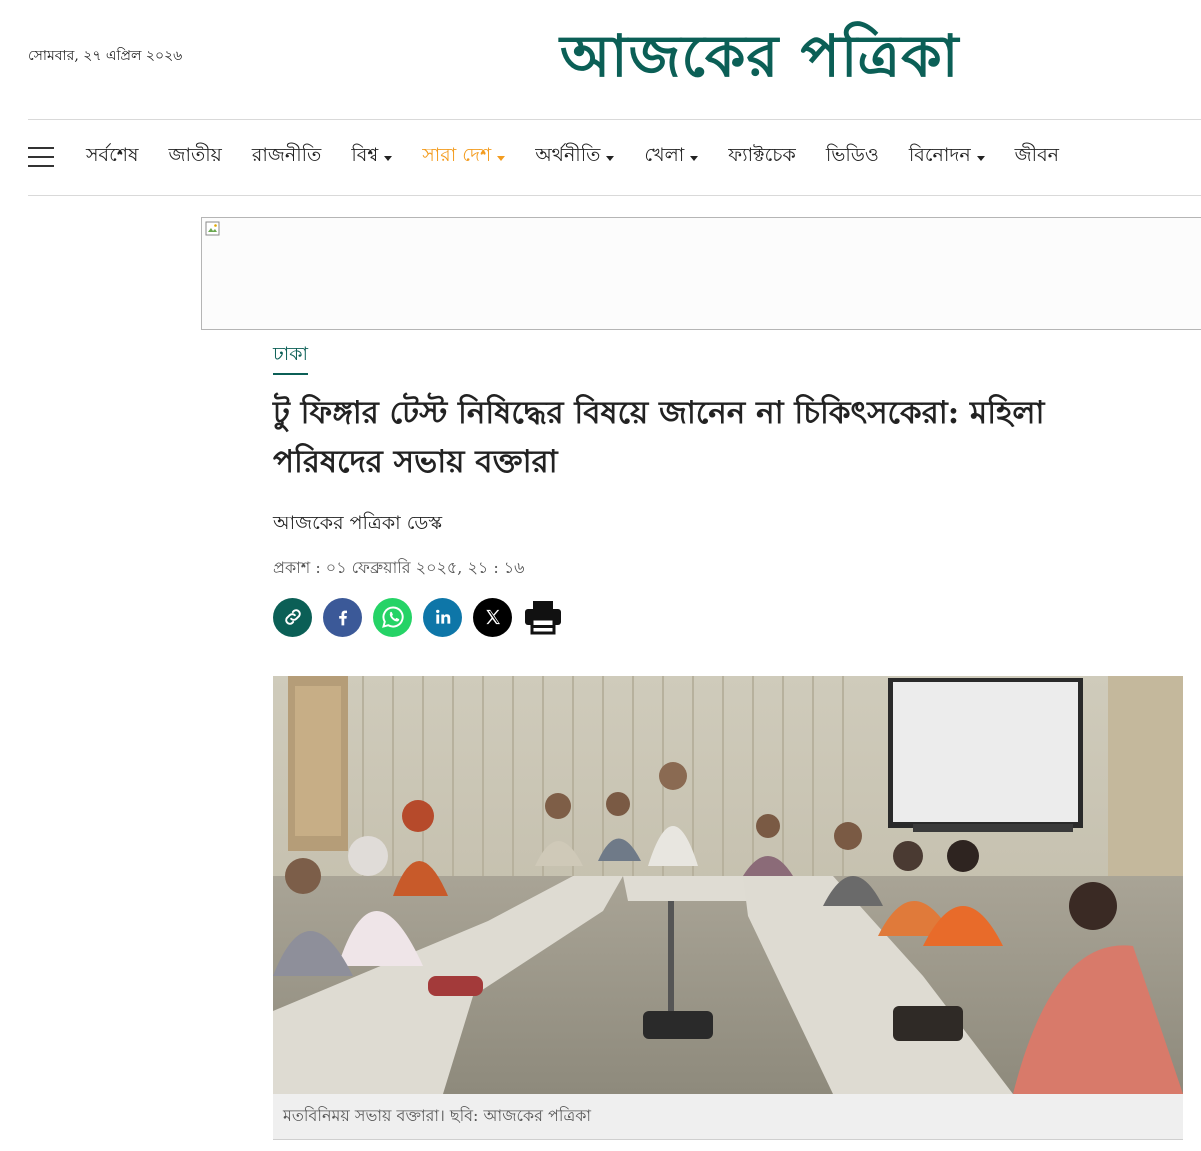 Image resolution: width=1201 pixels, height=1151 pixels. I want to click on linkedin-share-button, so click(442, 617).